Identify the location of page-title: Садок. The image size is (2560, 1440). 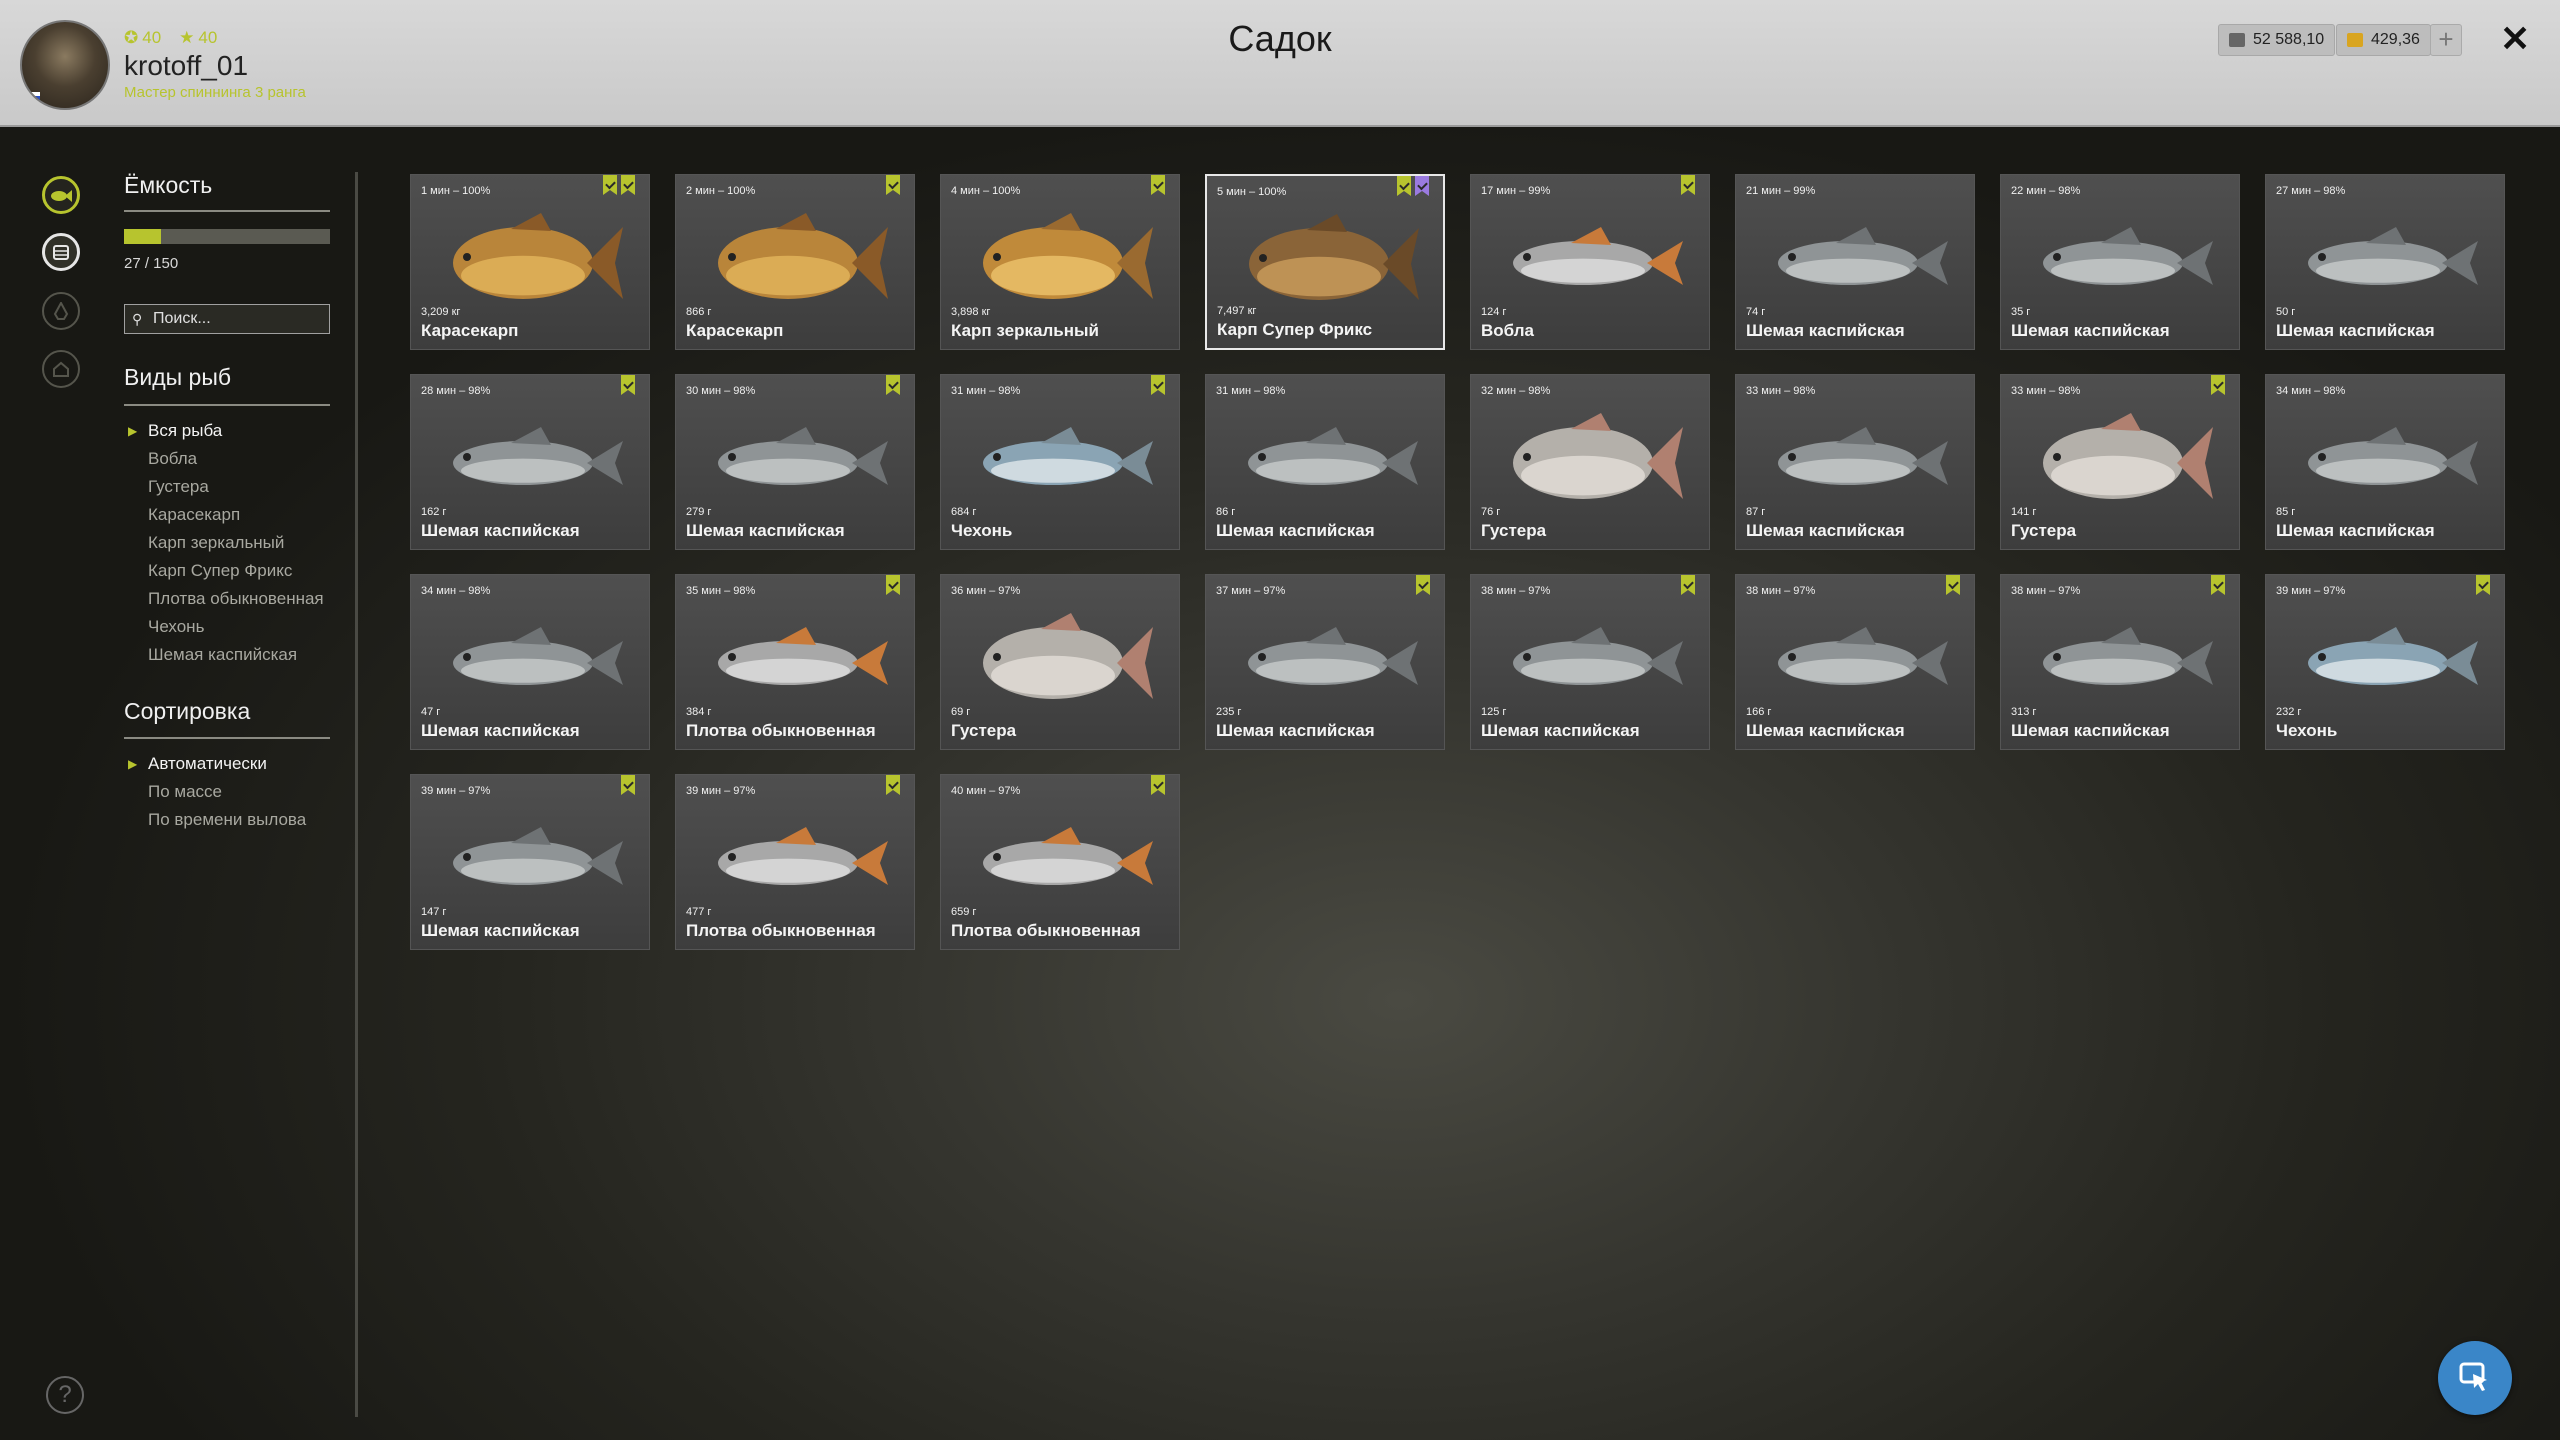
(1280, 38).